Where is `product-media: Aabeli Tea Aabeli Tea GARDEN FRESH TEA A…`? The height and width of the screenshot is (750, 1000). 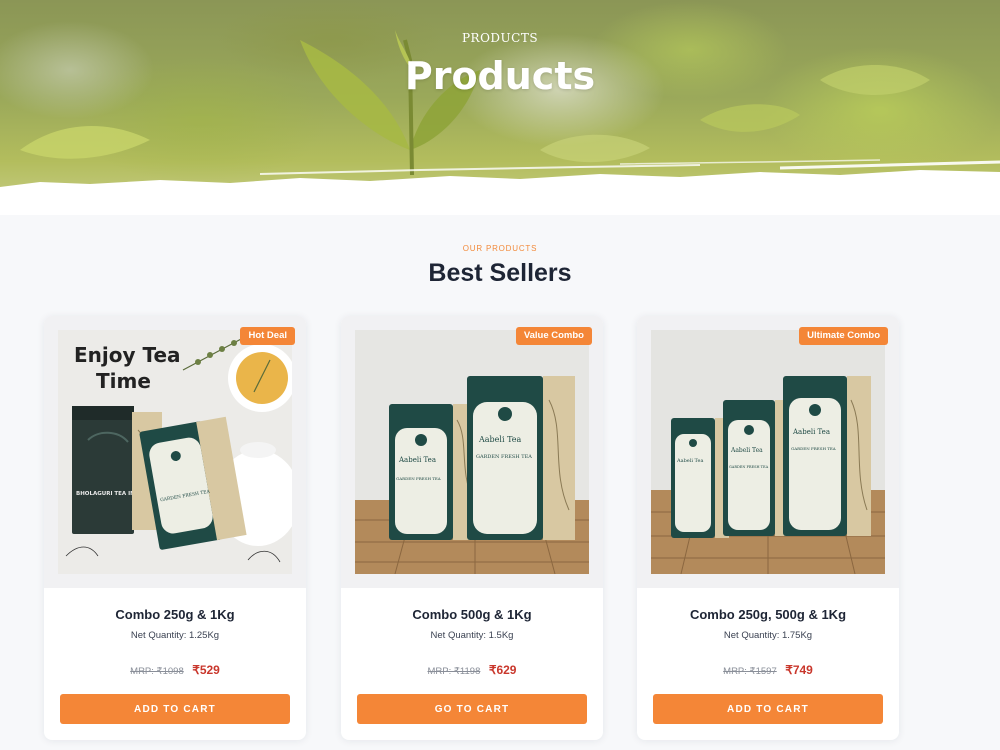
product-media: Aabeli Tea Aabeli Tea GARDEN FRESH TEA A… is located at coordinates (768, 452).